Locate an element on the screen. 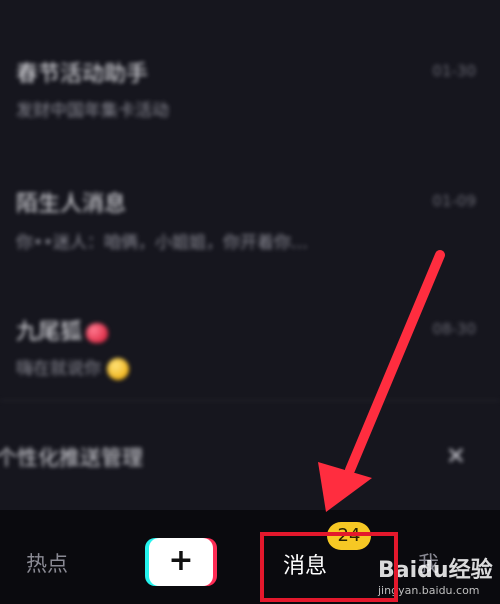 The height and width of the screenshot is (604, 500). smiley-icon is located at coordinates (118, 369).